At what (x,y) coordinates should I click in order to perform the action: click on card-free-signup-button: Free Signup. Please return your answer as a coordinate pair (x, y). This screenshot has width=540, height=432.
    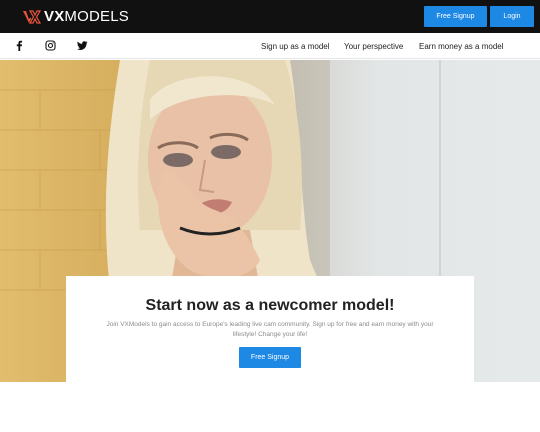
    Looking at the image, I should click on (270, 357).